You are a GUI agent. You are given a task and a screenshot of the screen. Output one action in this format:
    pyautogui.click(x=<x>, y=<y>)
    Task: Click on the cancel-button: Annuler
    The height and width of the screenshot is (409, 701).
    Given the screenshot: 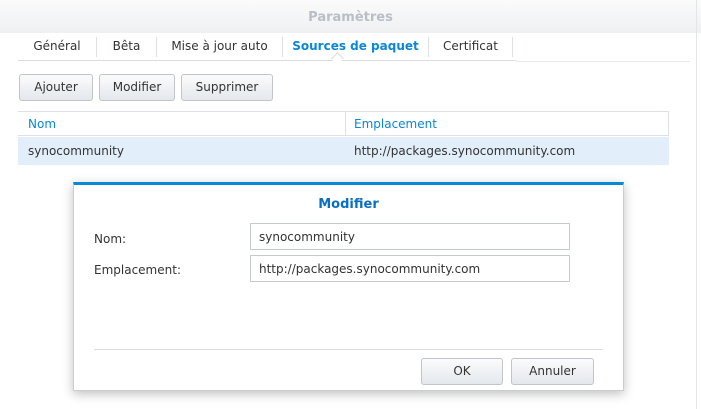 What is the action you would take?
    pyautogui.click(x=552, y=371)
    